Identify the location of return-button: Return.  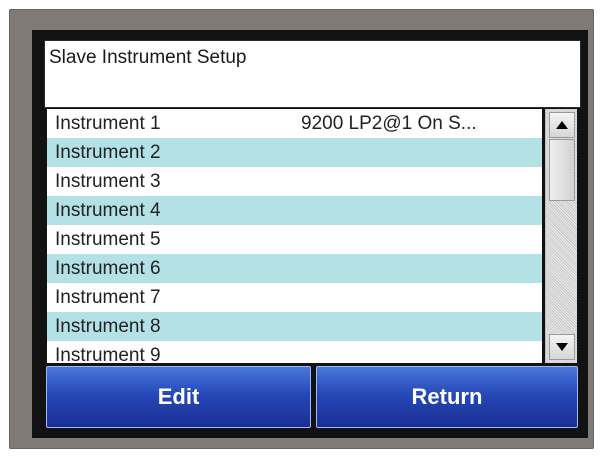
(447, 397).